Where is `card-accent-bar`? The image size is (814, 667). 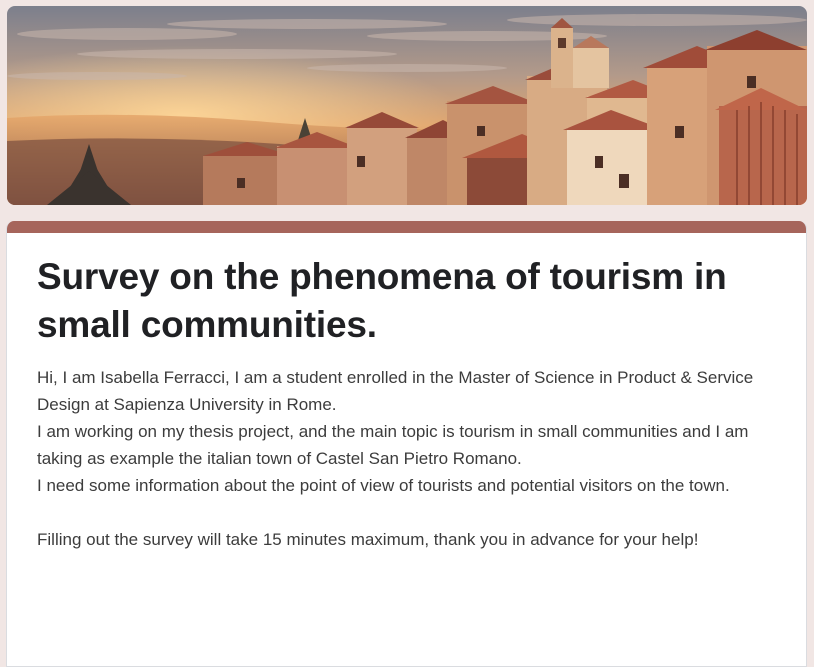
card-accent-bar is located at coordinates (406, 227).